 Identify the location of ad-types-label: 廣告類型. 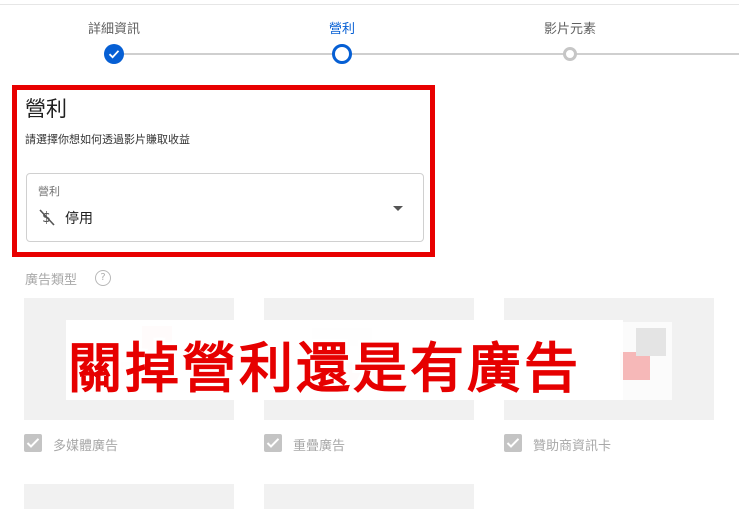
(51, 280).